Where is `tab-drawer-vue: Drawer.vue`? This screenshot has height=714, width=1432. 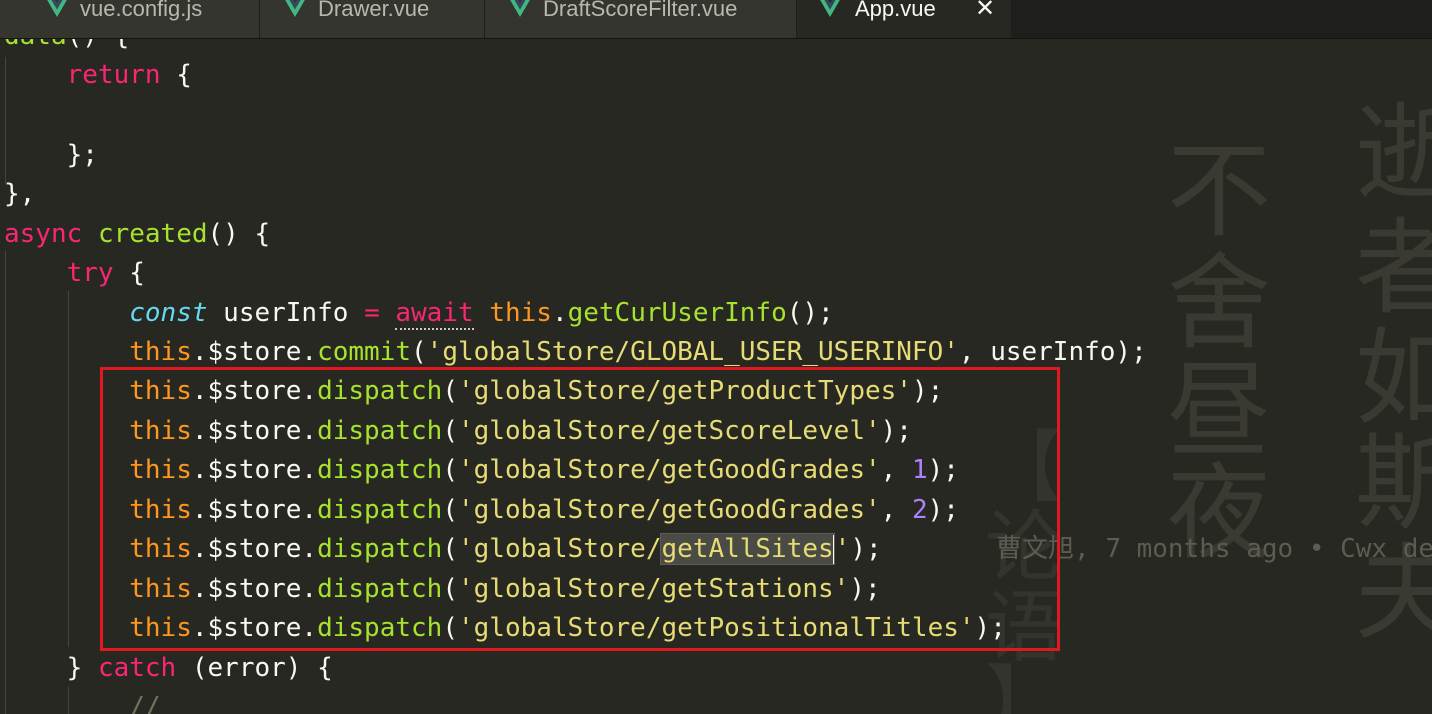
tab-drawer-vue: Drawer.vue is located at coordinates (372, 19).